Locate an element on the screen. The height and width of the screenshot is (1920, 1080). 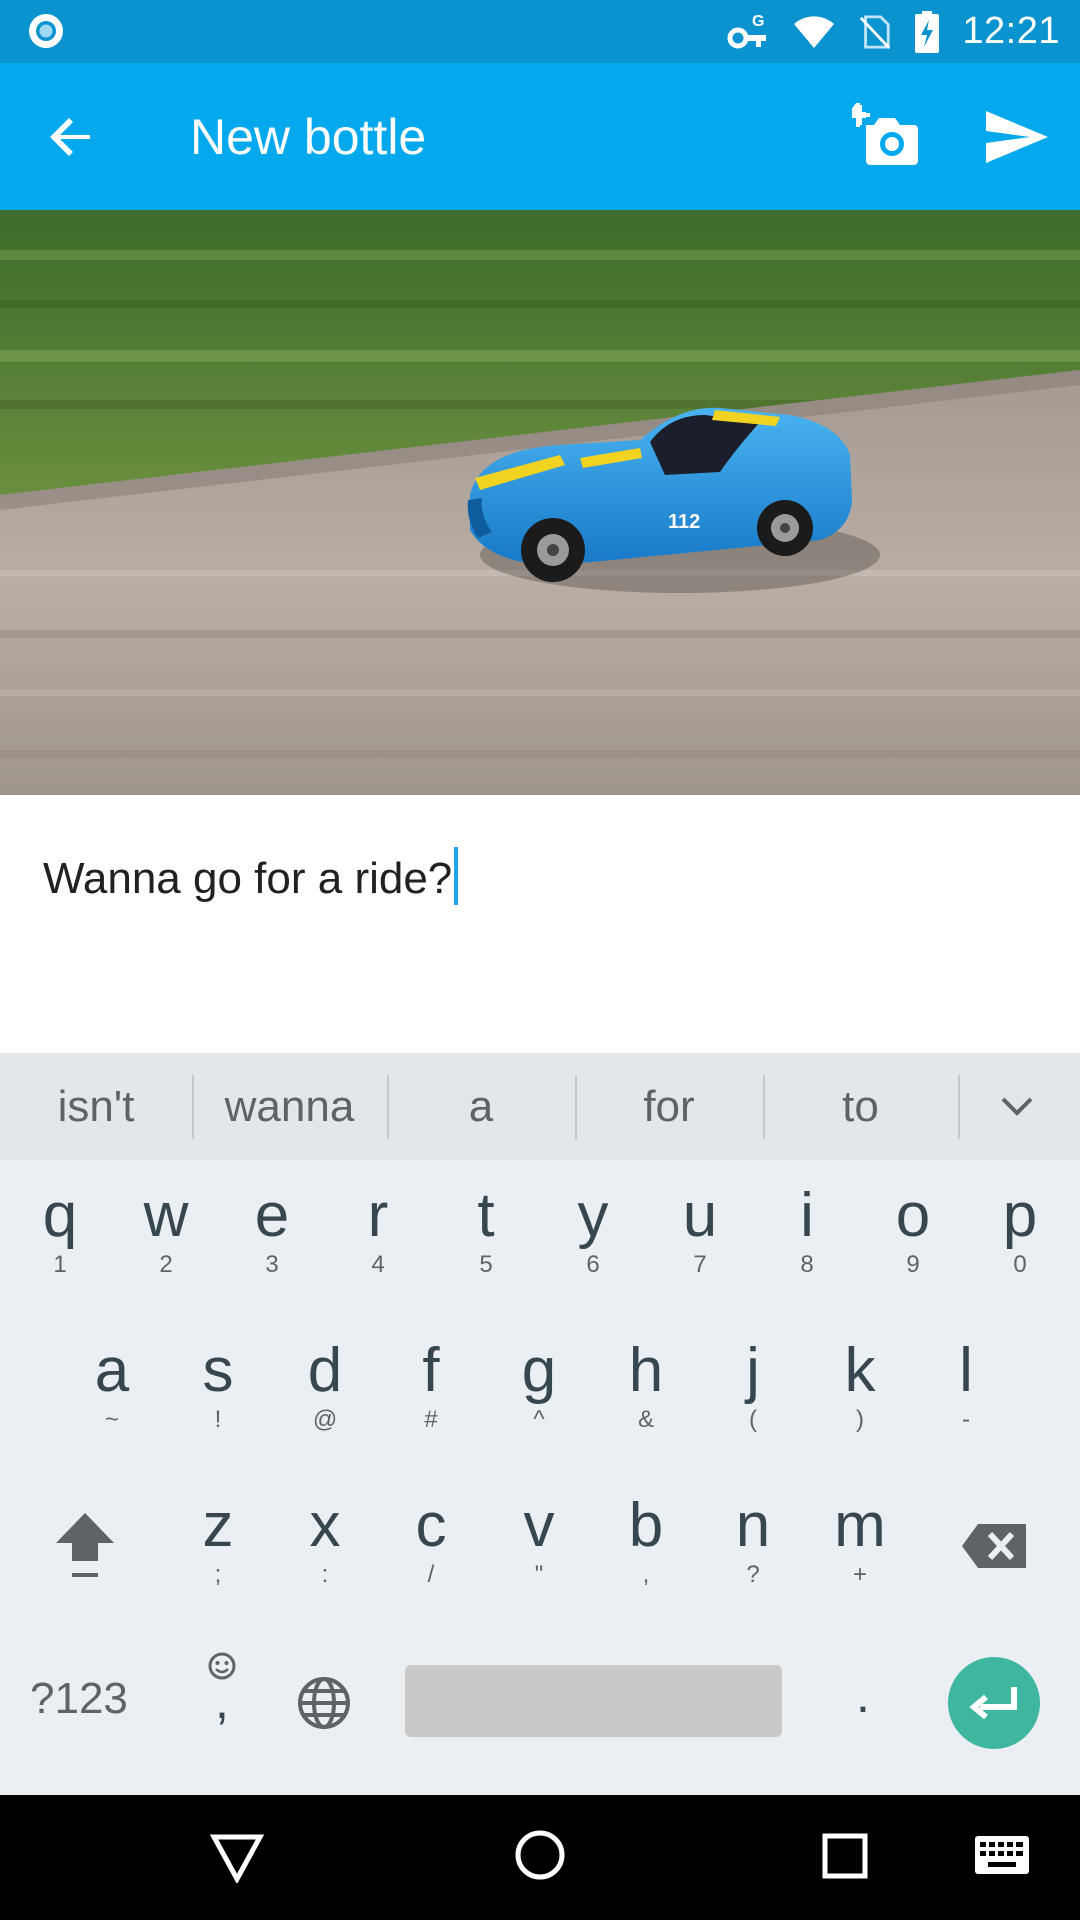
car-number: 112 is located at coordinates (684, 522).